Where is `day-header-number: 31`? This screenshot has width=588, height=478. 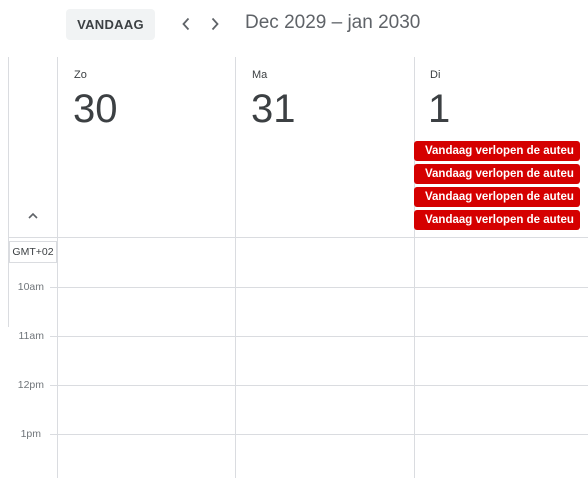
day-header-number: 31 is located at coordinates (273, 109).